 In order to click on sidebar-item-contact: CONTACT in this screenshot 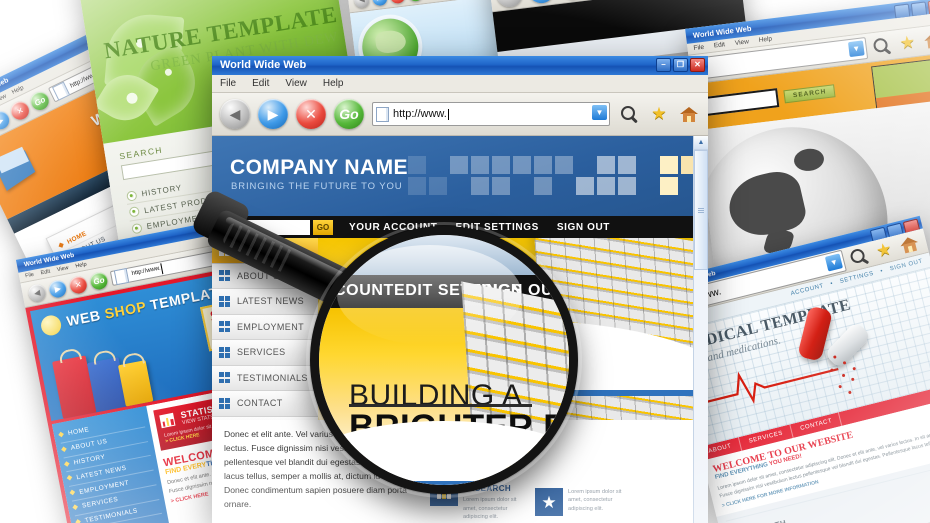, I will do `click(265, 404)`.